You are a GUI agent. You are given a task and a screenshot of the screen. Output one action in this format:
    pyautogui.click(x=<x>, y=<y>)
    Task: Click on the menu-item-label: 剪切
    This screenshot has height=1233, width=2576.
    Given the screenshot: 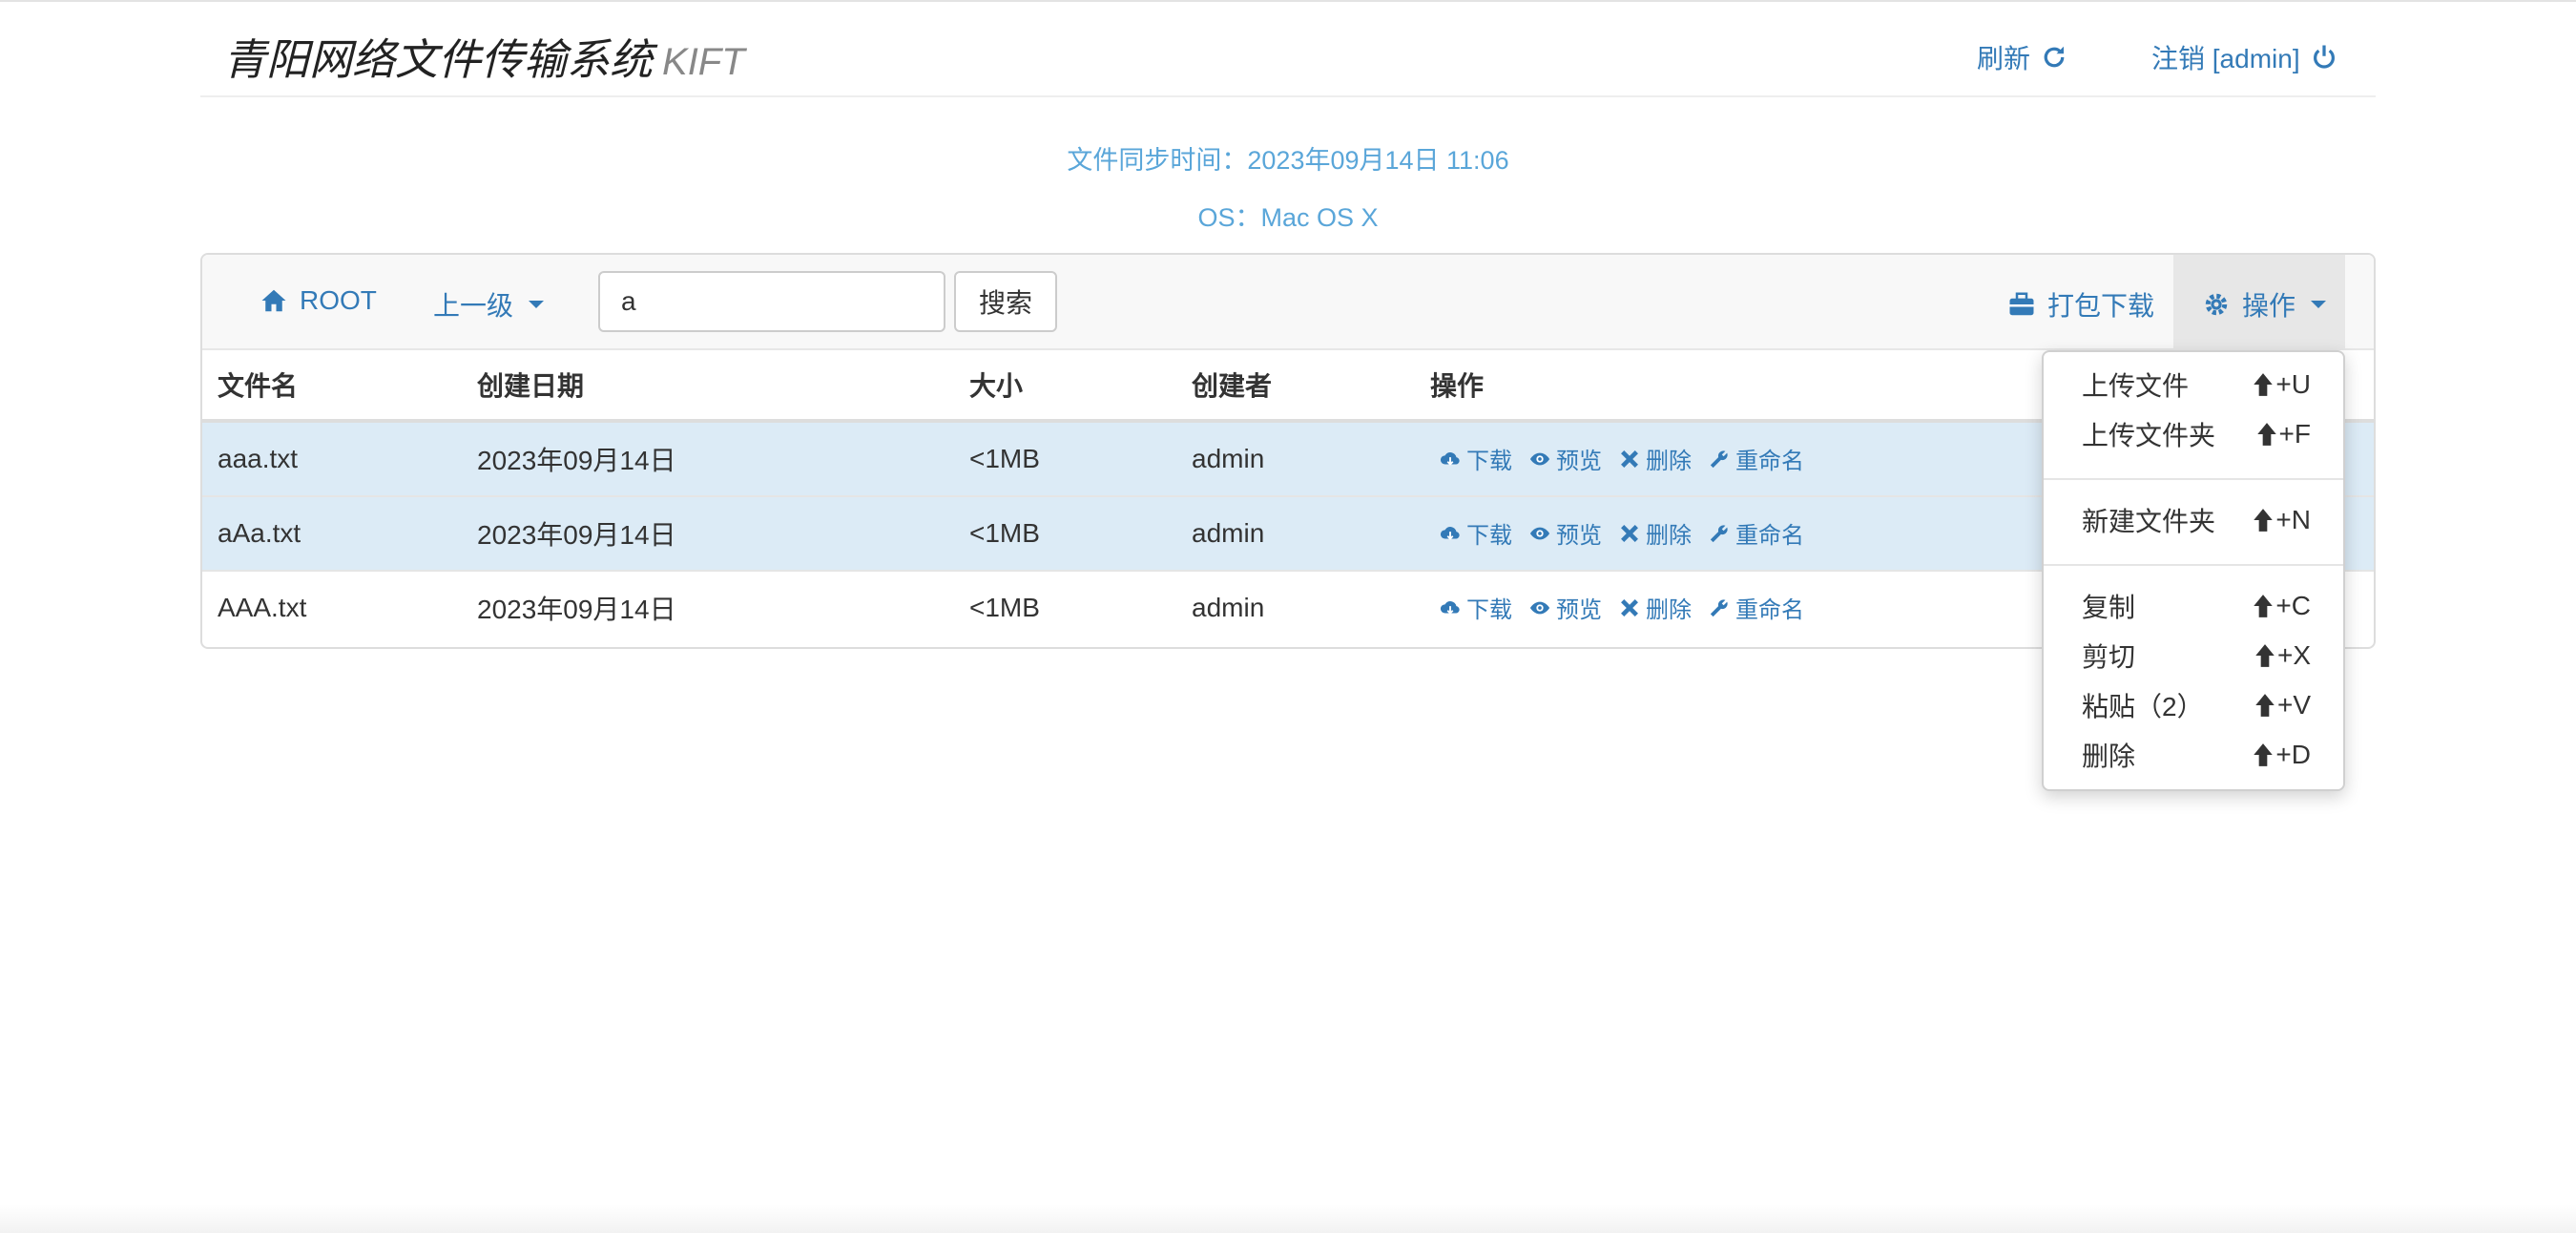 What is the action you would take?
    pyautogui.click(x=2109, y=657)
    